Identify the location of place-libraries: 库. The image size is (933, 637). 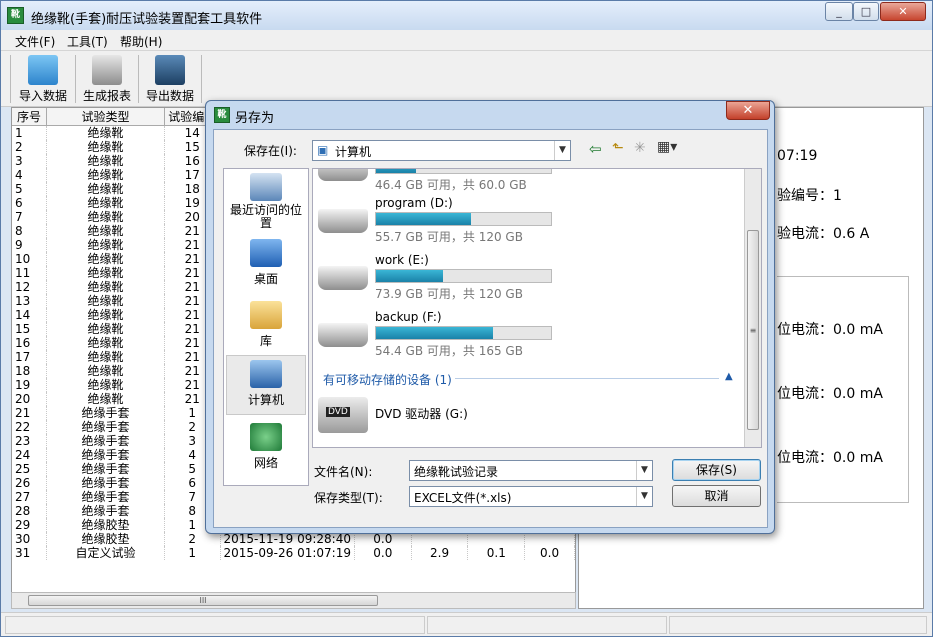
(266, 327).